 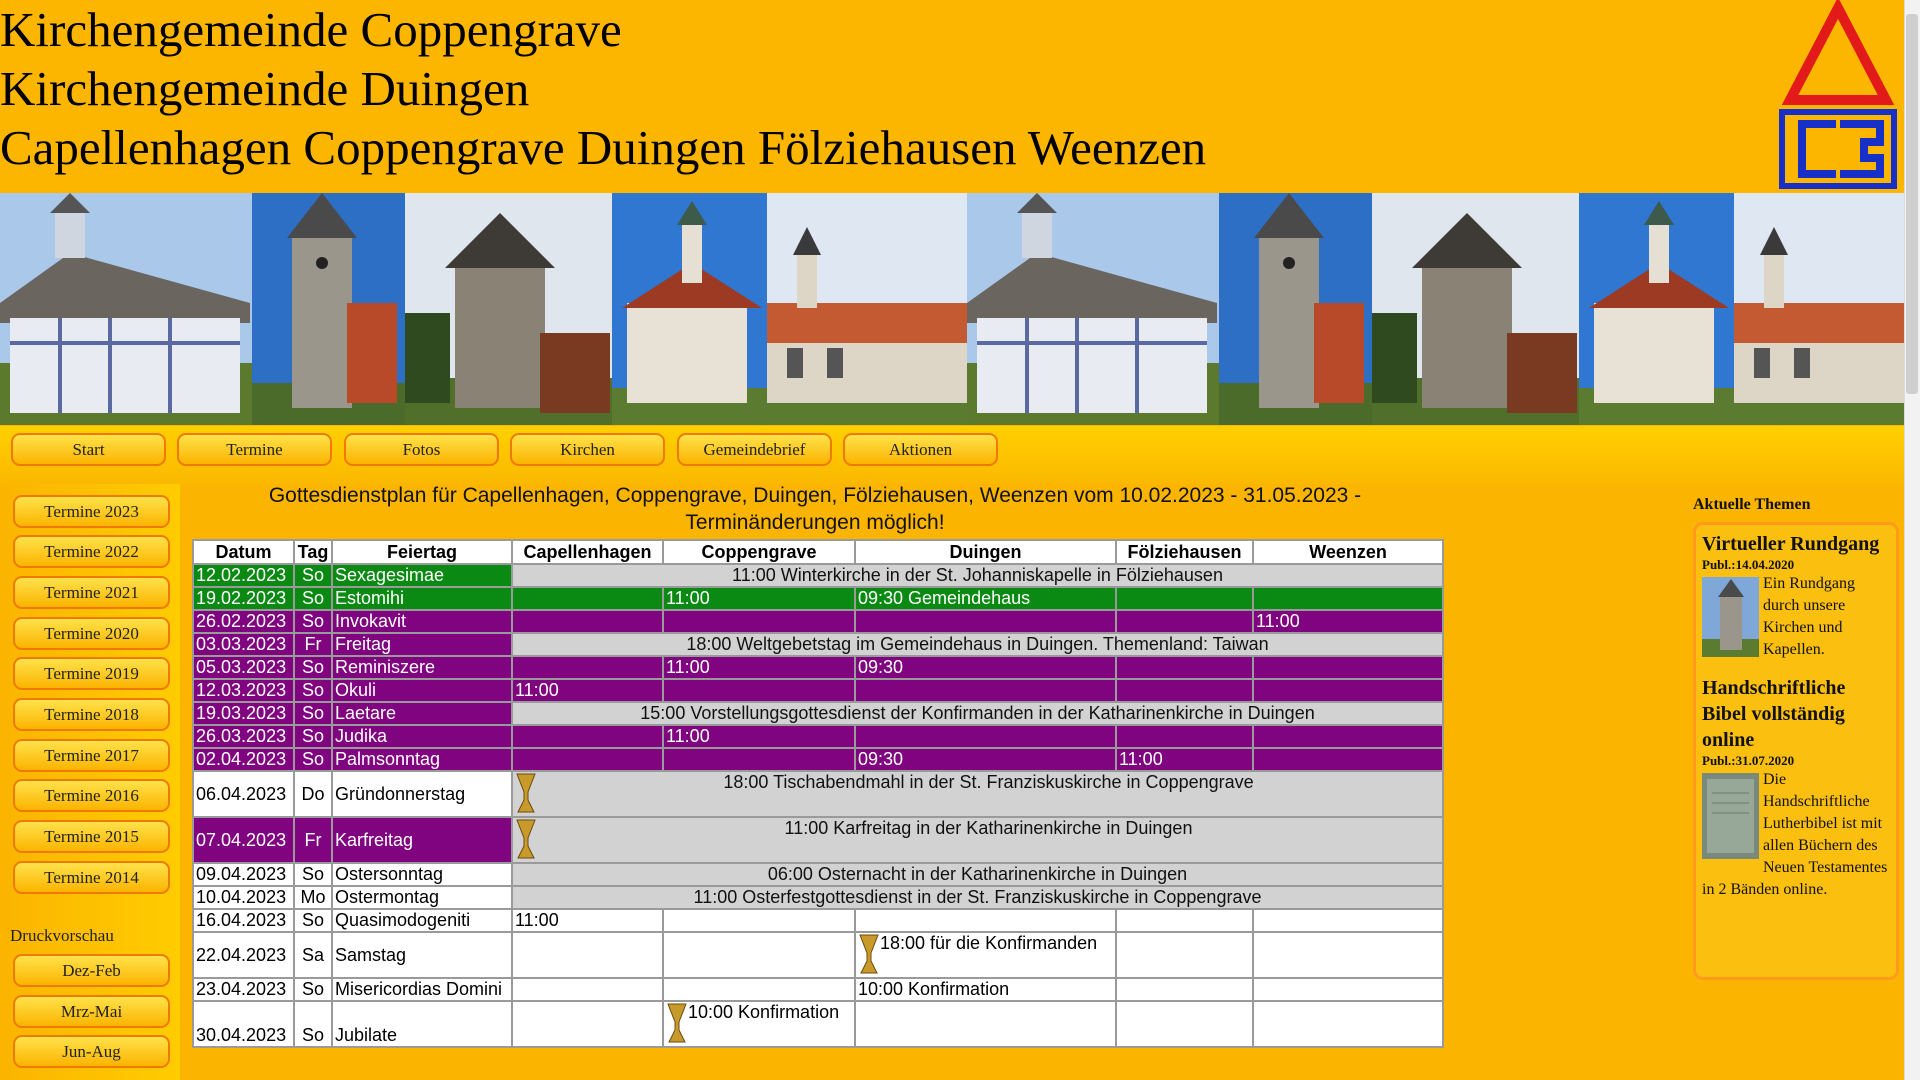 What do you see at coordinates (422, 840) in the screenshot?
I see `cell-feiertag: Karfreitag` at bounding box center [422, 840].